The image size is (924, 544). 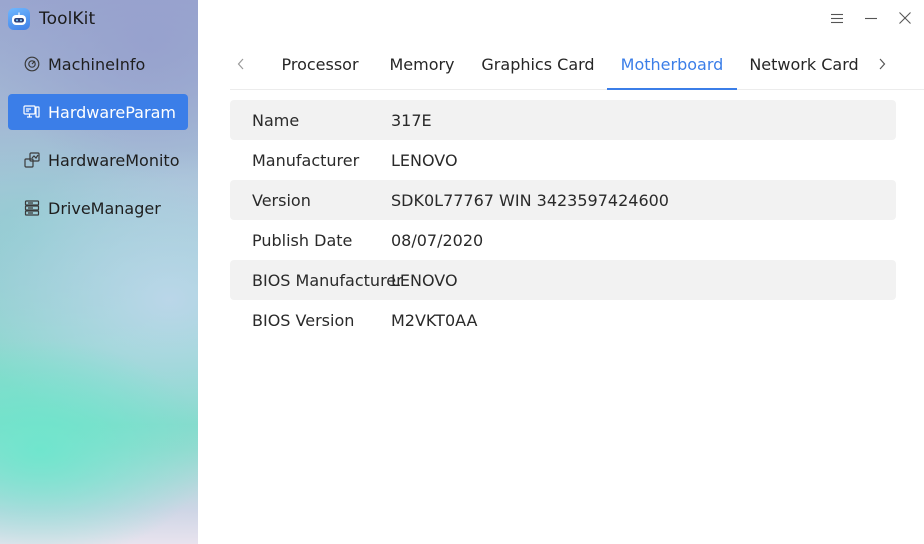 I want to click on tab-scroll-right-button, so click(x=882, y=64).